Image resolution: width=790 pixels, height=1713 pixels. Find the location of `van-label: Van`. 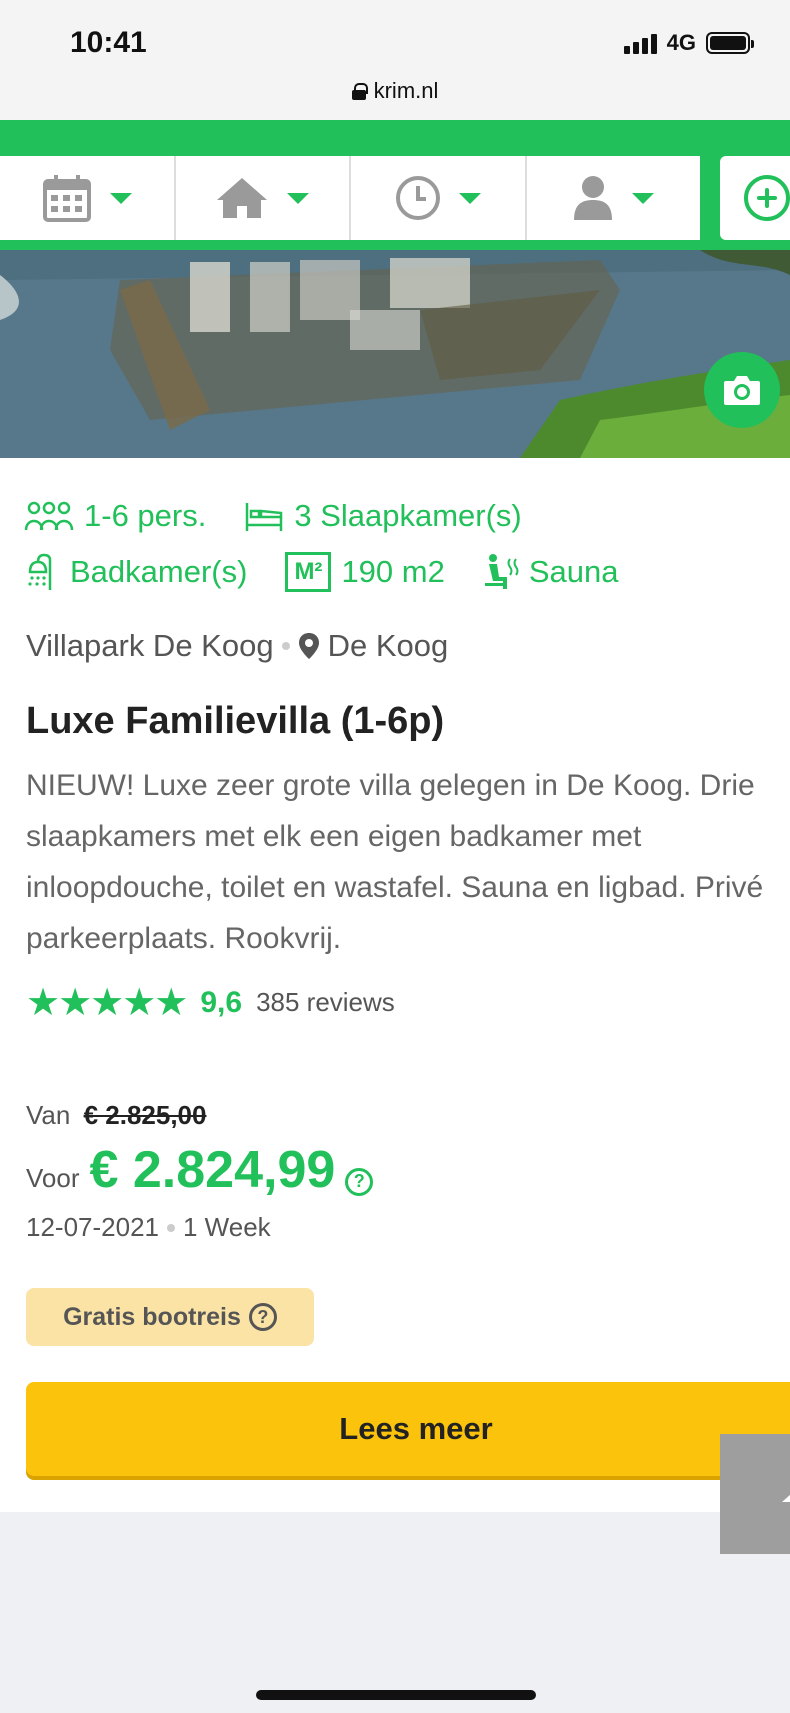

van-label: Van is located at coordinates (48, 1115).